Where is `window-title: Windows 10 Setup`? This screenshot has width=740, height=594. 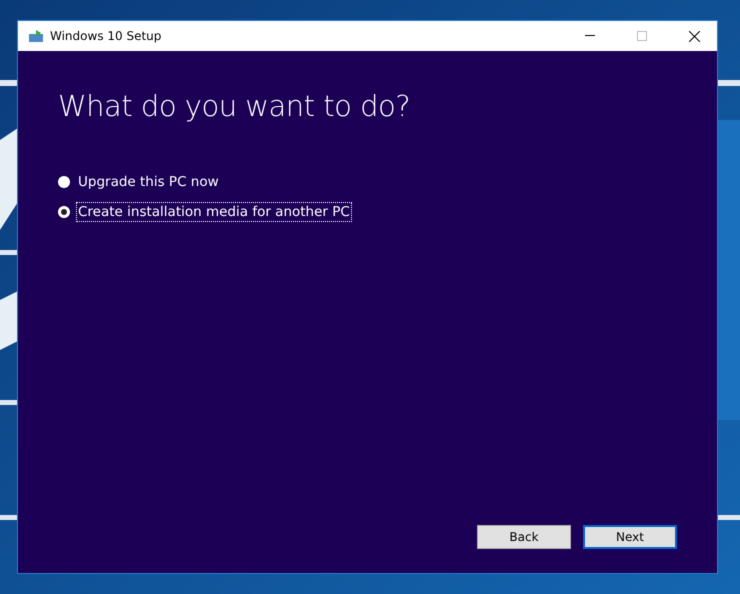 window-title: Windows 10 Setup is located at coordinates (106, 36).